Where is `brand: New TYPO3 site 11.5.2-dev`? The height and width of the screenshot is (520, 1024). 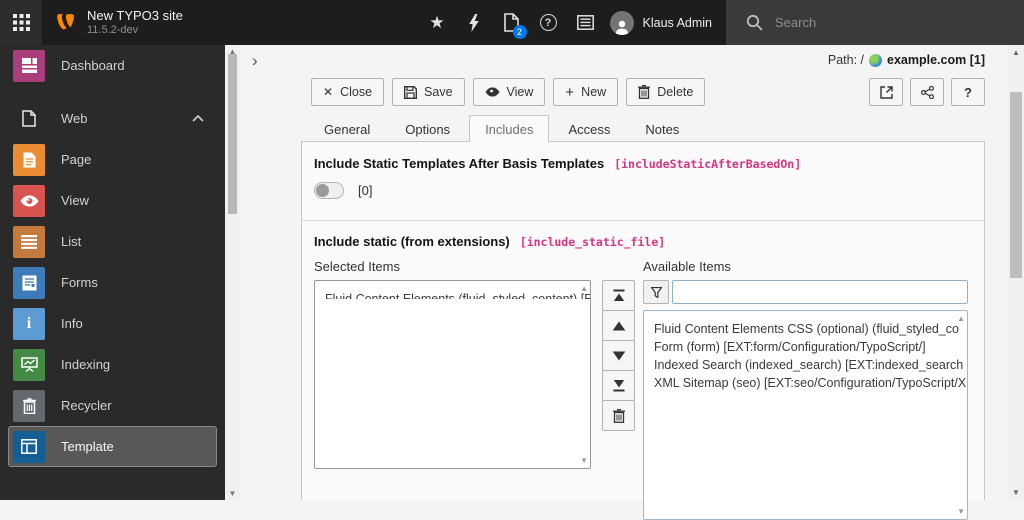
brand: New TYPO3 site 11.5.2-dev is located at coordinates (112, 23).